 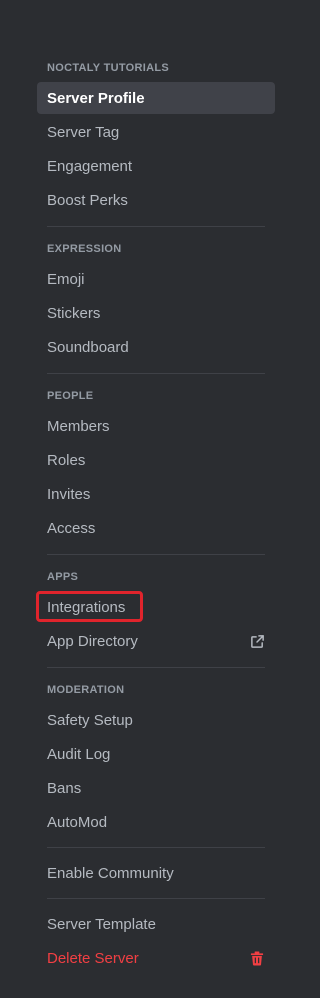 What do you see at coordinates (70, 396) in the screenshot?
I see `section-heading-people: PEOPLE` at bounding box center [70, 396].